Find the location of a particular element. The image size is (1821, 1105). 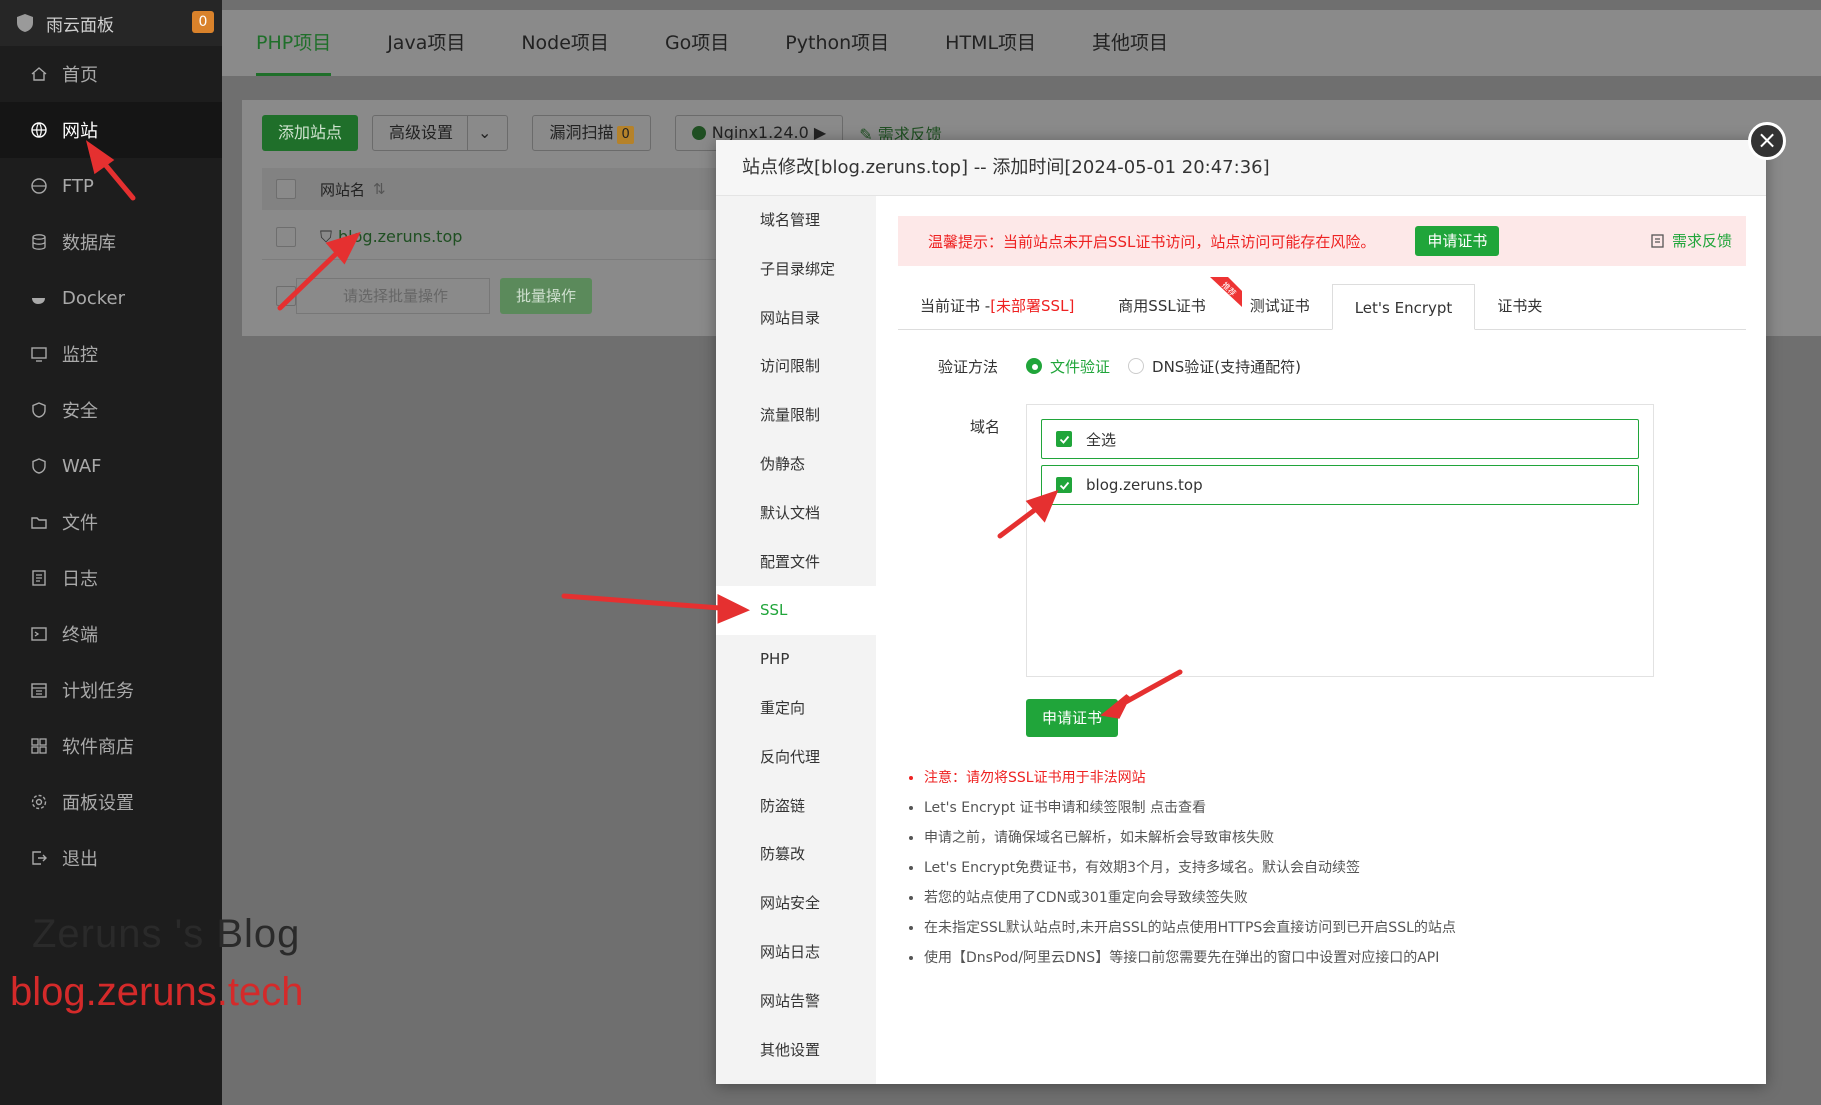

domain-checkbox-item: blog.zeruns.top is located at coordinates (1340, 485).